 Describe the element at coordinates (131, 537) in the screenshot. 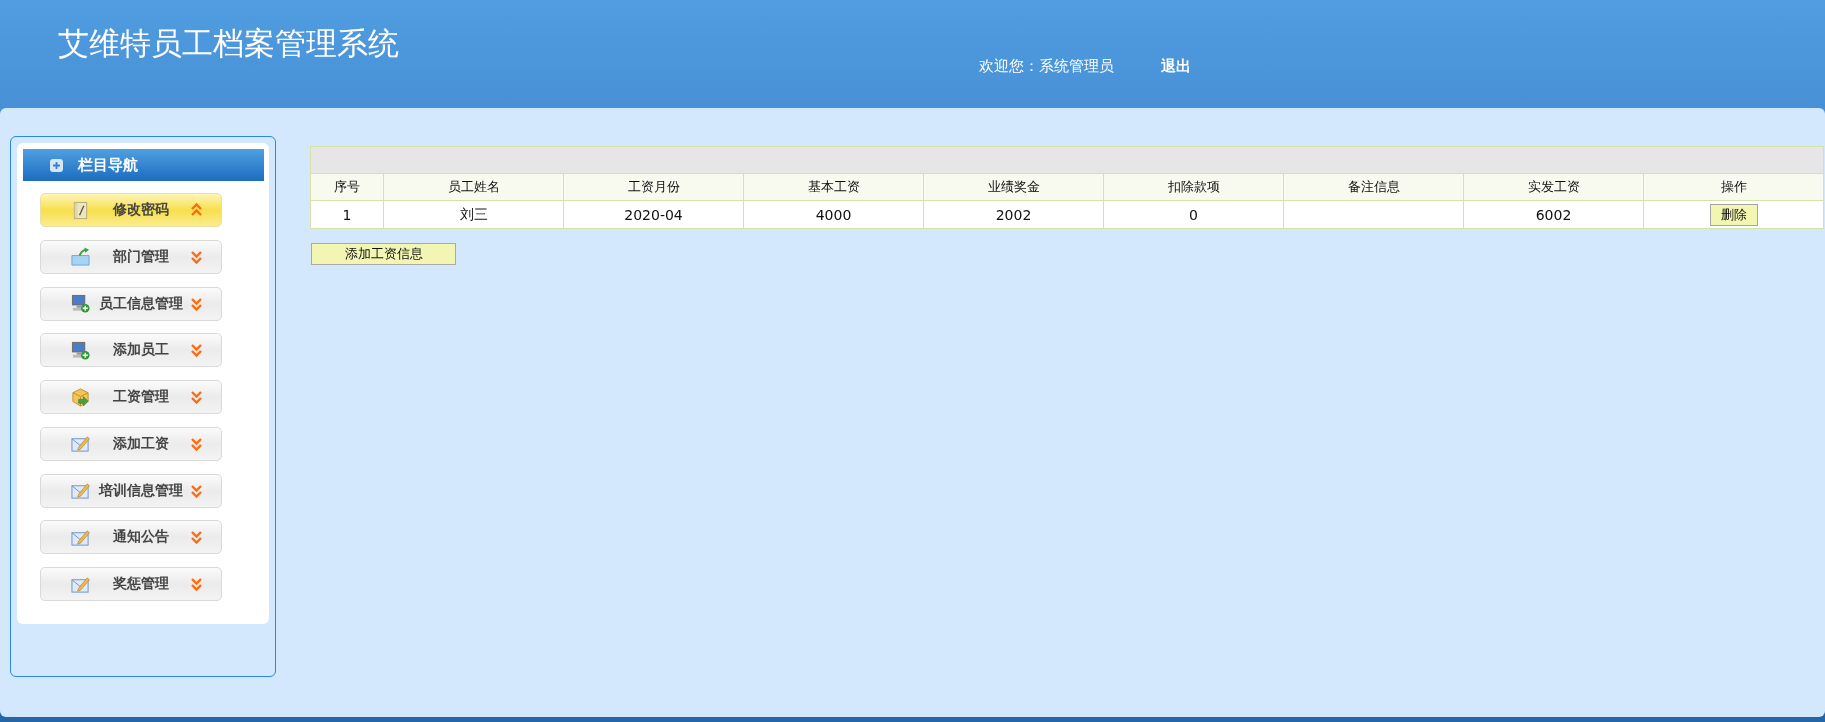

I see `sidebar-item: 通知公告` at that location.